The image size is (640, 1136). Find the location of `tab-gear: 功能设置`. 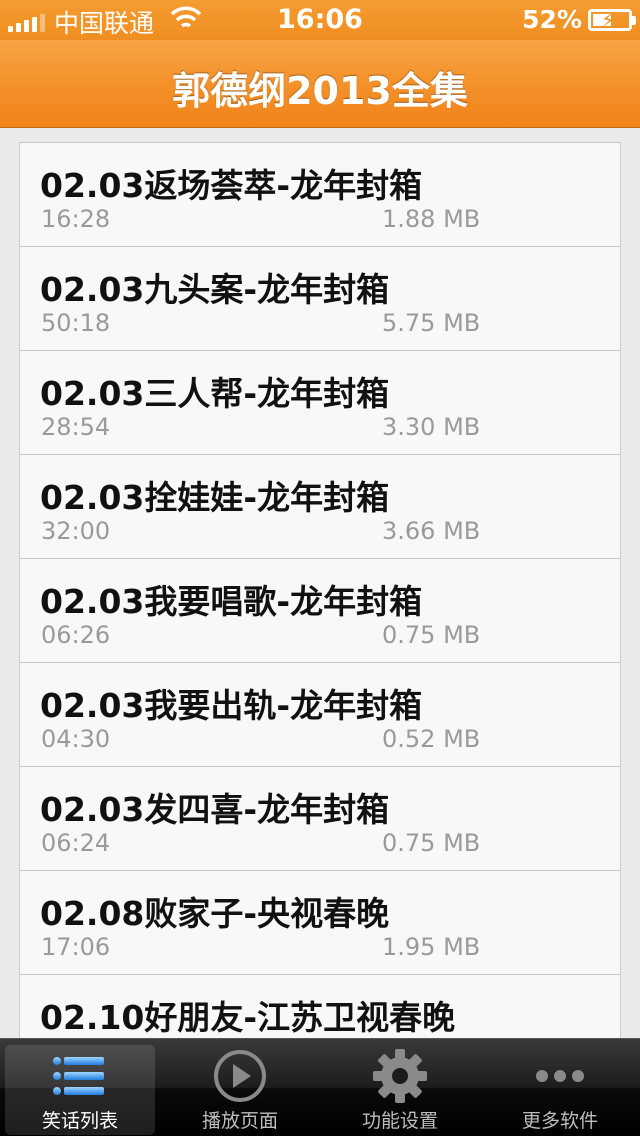

tab-gear: 功能设置 is located at coordinates (400, 1090).